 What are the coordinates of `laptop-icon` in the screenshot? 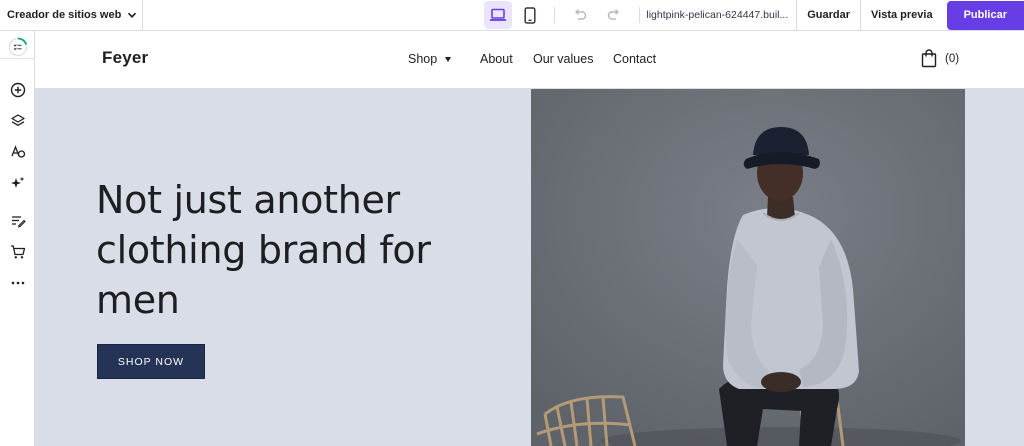 It's located at (498, 14).